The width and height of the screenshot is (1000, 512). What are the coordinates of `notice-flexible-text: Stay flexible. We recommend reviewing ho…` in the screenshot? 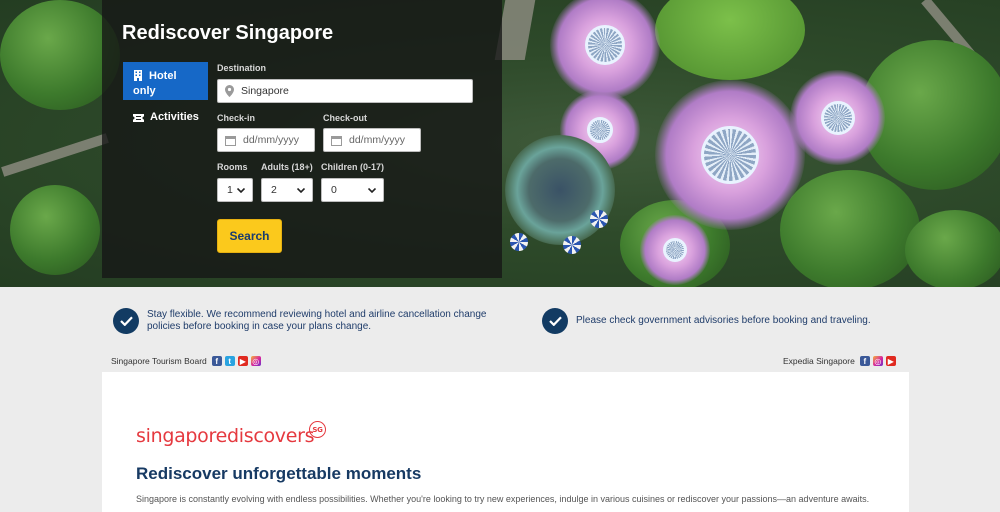 It's located at (317, 320).